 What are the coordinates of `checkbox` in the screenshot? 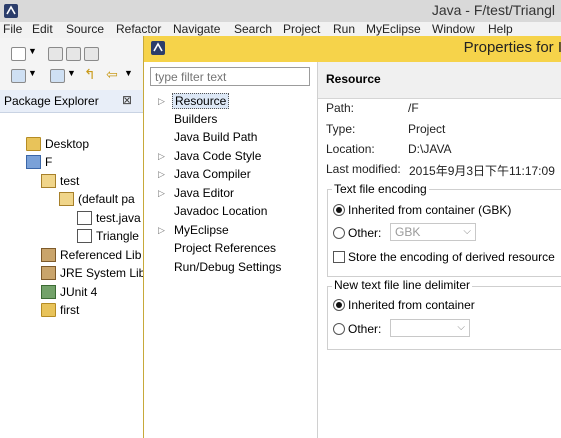 It's located at (339, 257).